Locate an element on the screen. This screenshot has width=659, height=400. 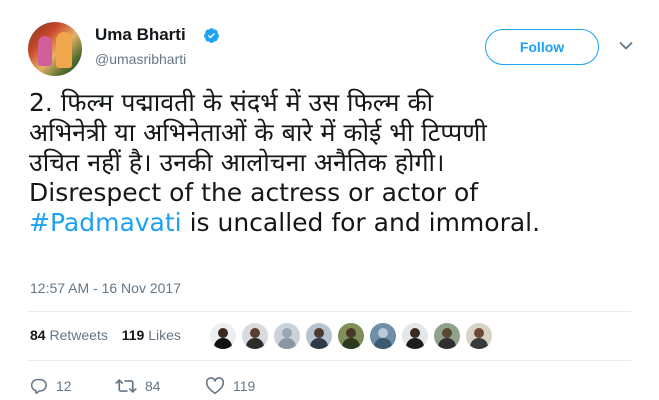
tweet-timestamp: 12:57 AM - 16 Nov 2017 is located at coordinates (105, 288).